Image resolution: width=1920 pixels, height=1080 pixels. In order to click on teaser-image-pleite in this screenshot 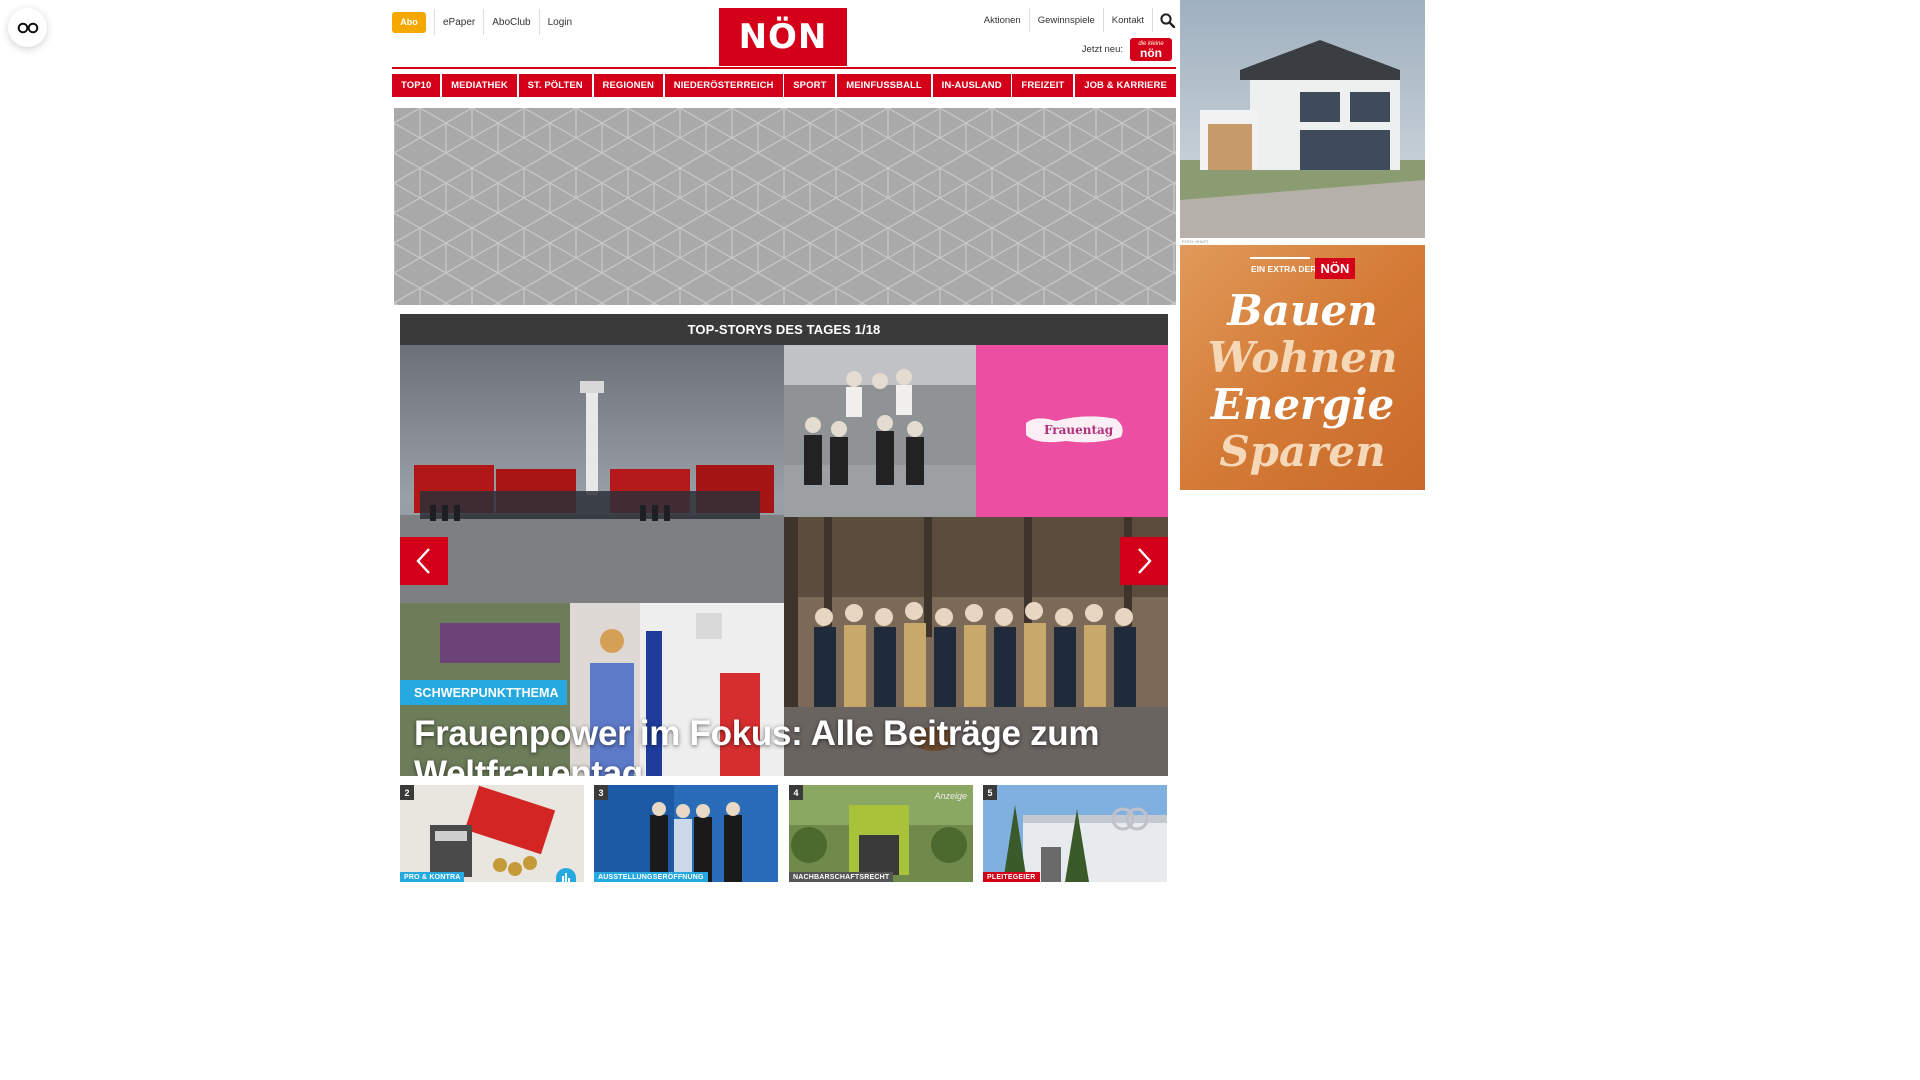, I will do `click(1075, 833)`.